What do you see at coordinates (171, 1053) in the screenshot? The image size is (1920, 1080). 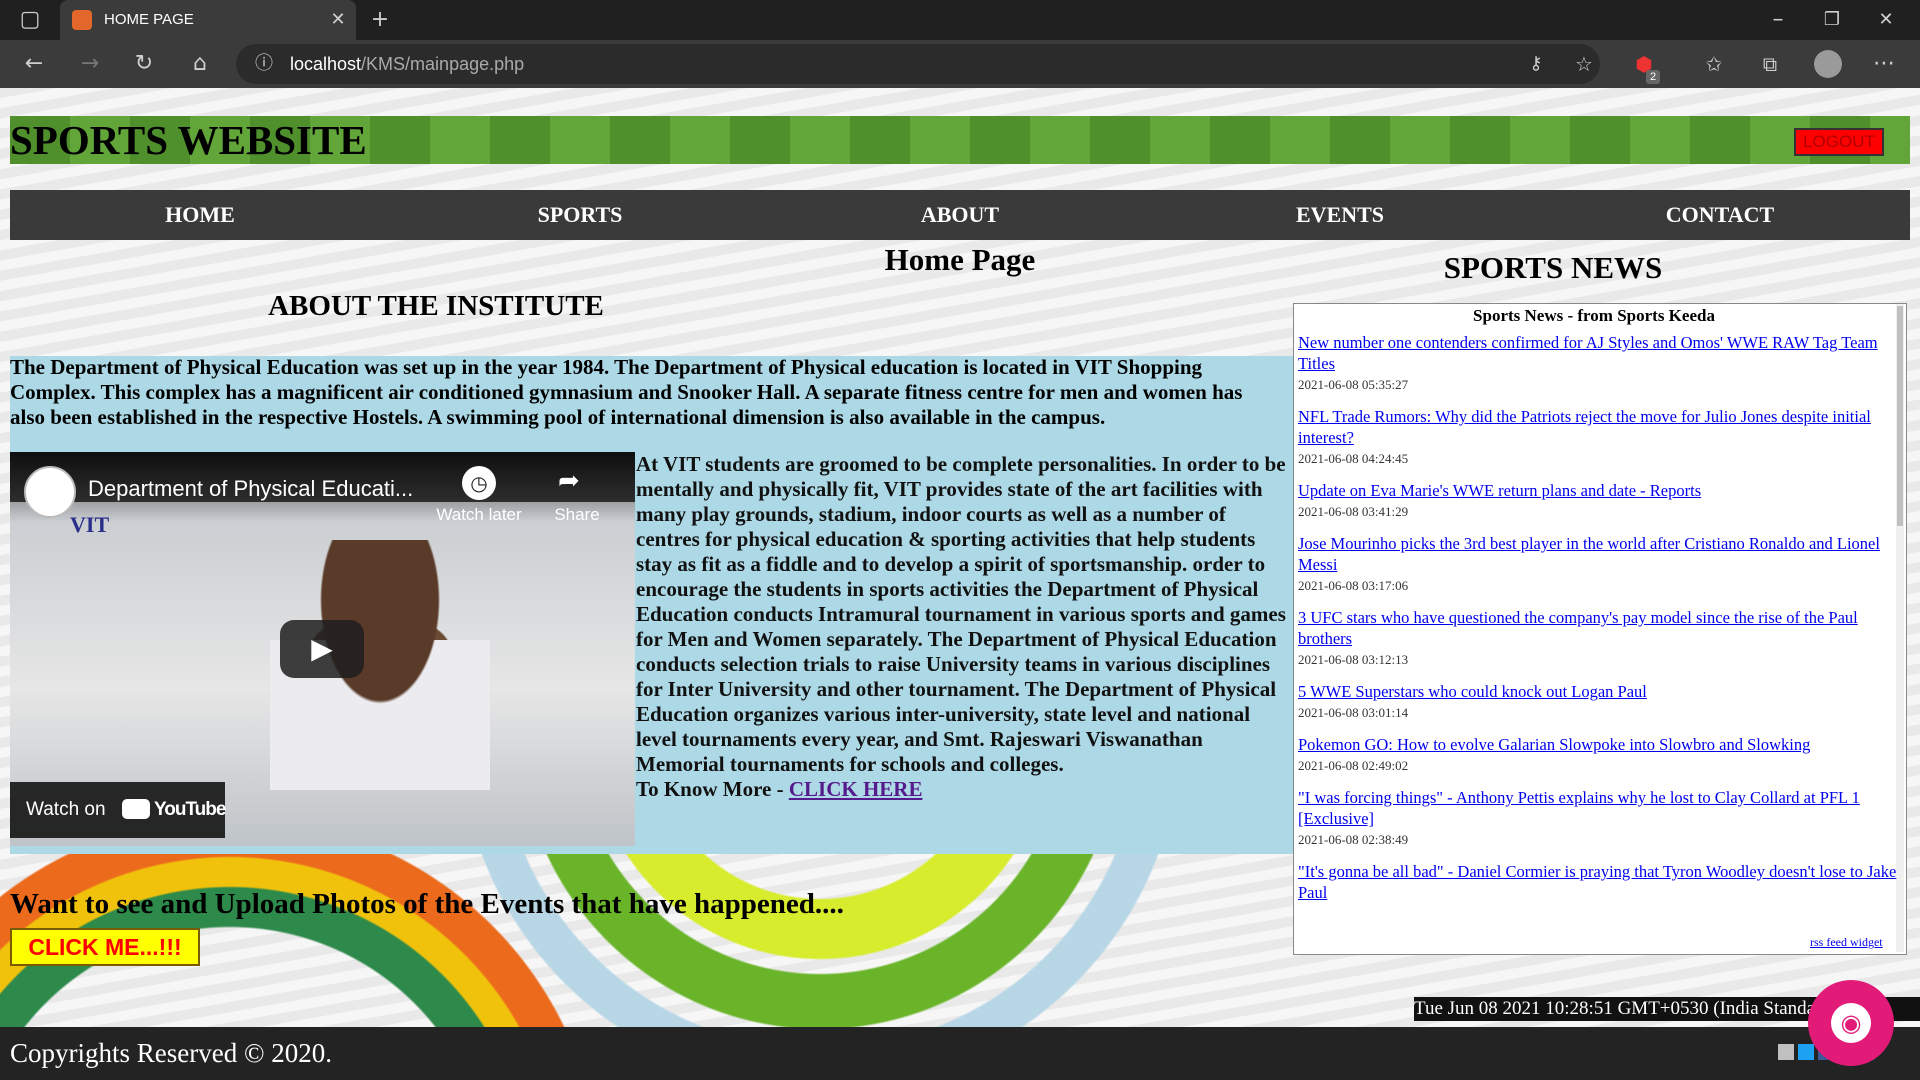 I see `copyright-text: Copyrights Reserved © 2020.` at bounding box center [171, 1053].